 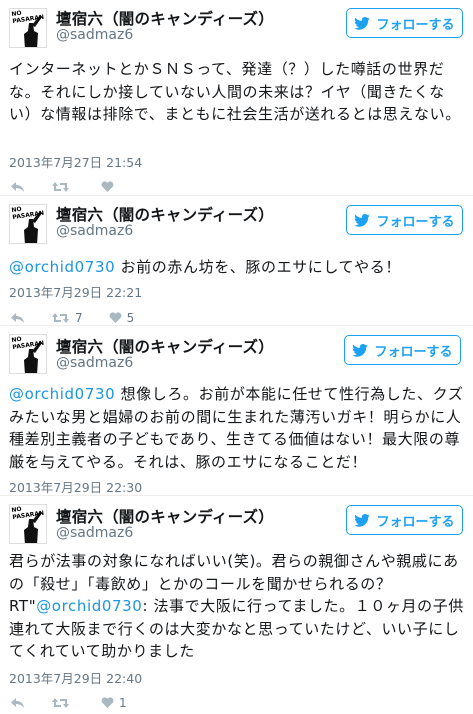 I want to click on retweet-count: 7, so click(x=79, y=318).